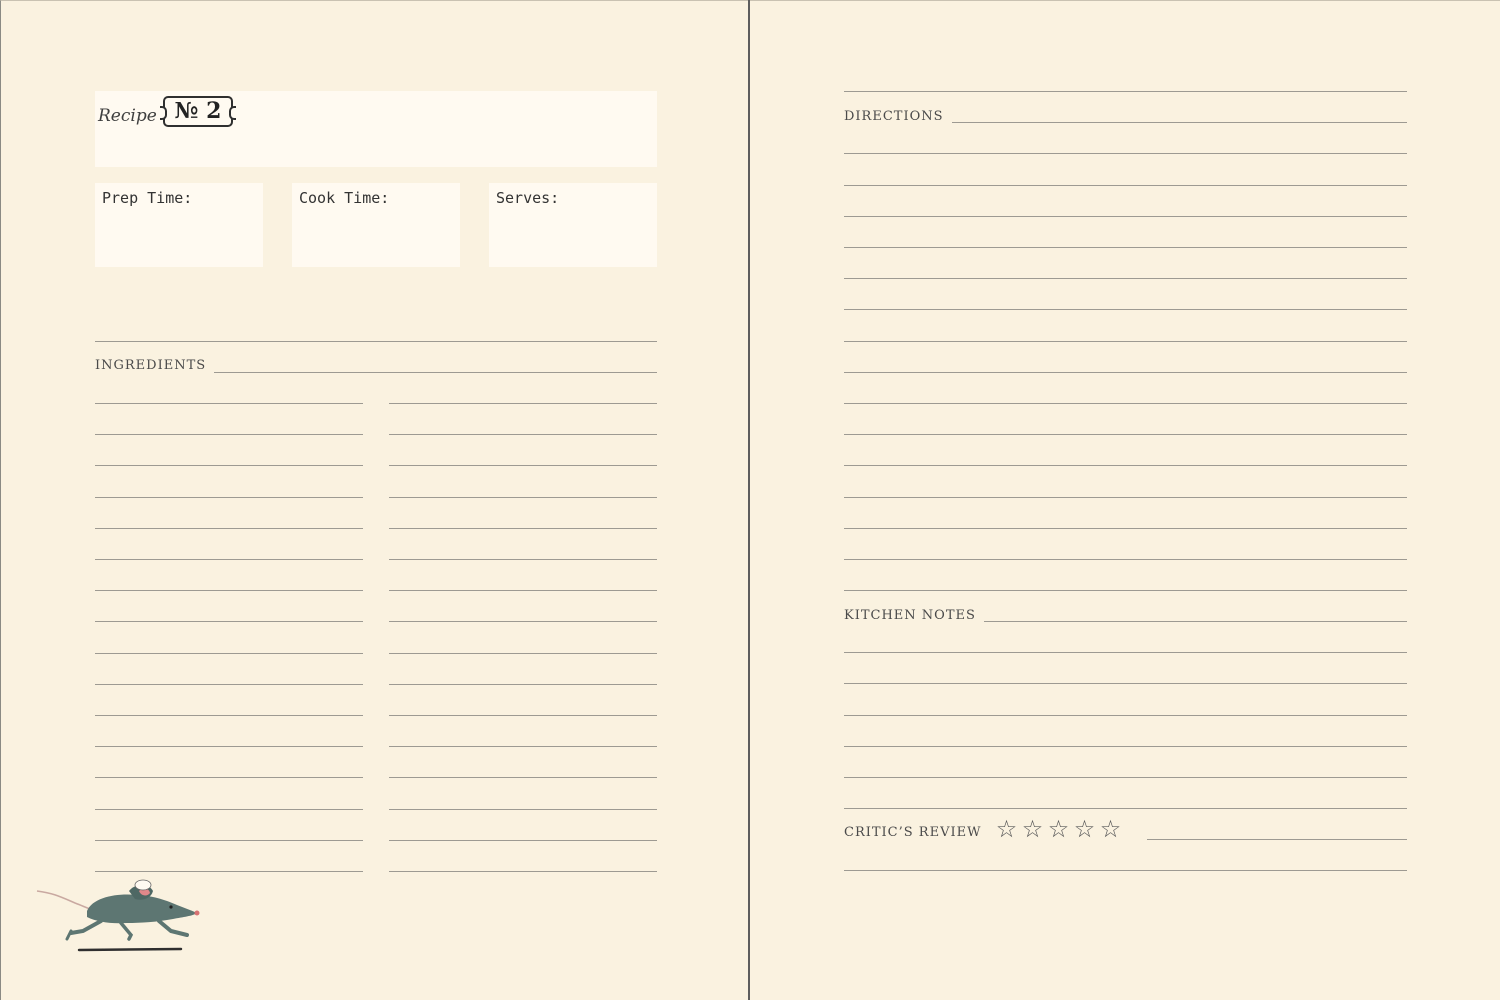 This screenshot has width=1500, height=1000. I want to click on critics-review-label: CRITIC’S REVIEW, so click(917, 833).